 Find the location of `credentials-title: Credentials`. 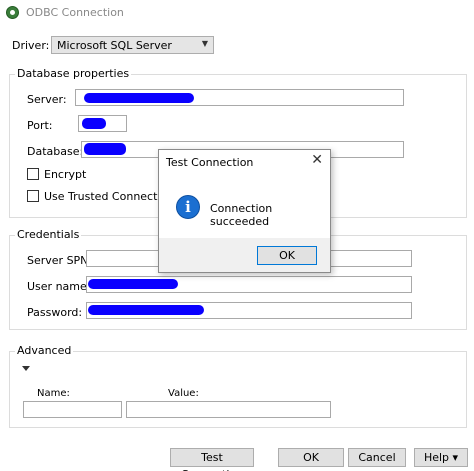

credentials-title: Credentials is located at coordinates (48, 234).